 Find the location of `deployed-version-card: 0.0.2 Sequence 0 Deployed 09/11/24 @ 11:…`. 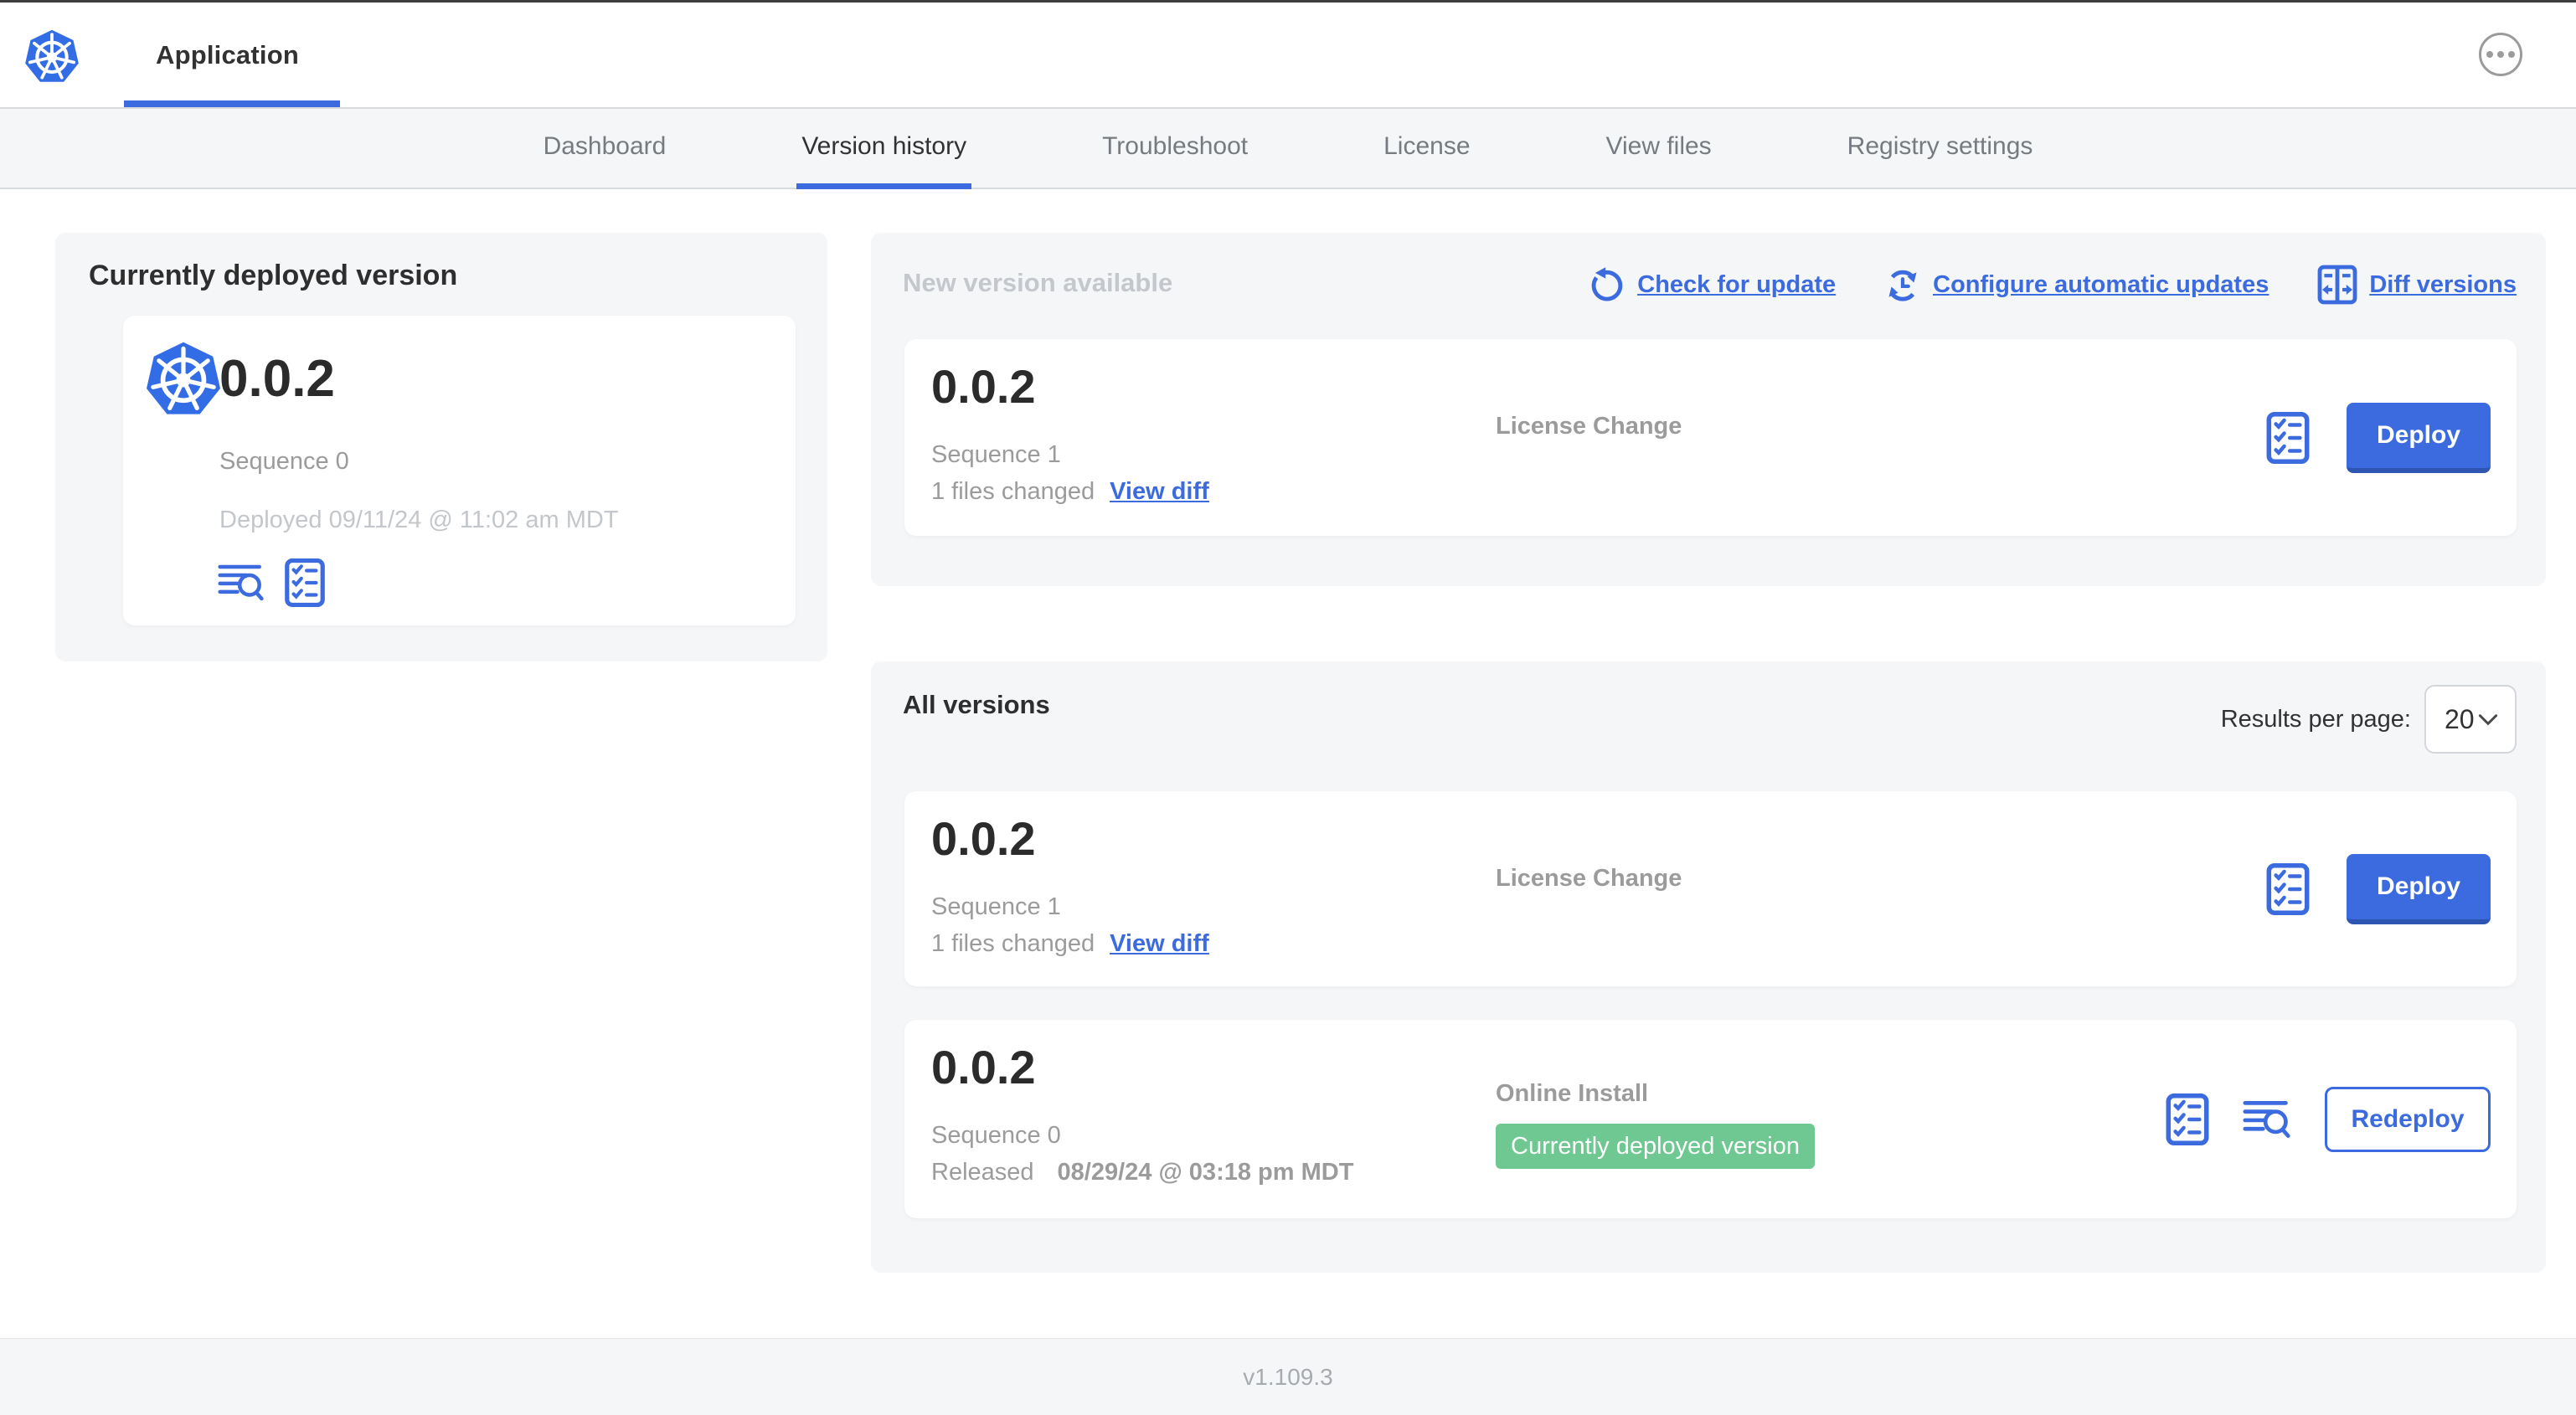

deployed-version-card: 0.0.2 Sequence 0 Deployed 09/11/24 @ 11:… is located at coordinates (459, 470).